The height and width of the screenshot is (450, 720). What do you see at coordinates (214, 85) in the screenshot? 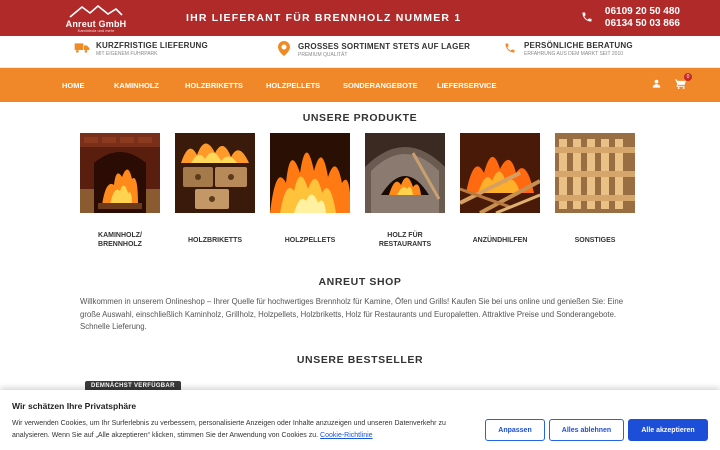
I see `nav-item-holzbriketts: HOLZBRIKETTS` at bounding box center [214, 85].